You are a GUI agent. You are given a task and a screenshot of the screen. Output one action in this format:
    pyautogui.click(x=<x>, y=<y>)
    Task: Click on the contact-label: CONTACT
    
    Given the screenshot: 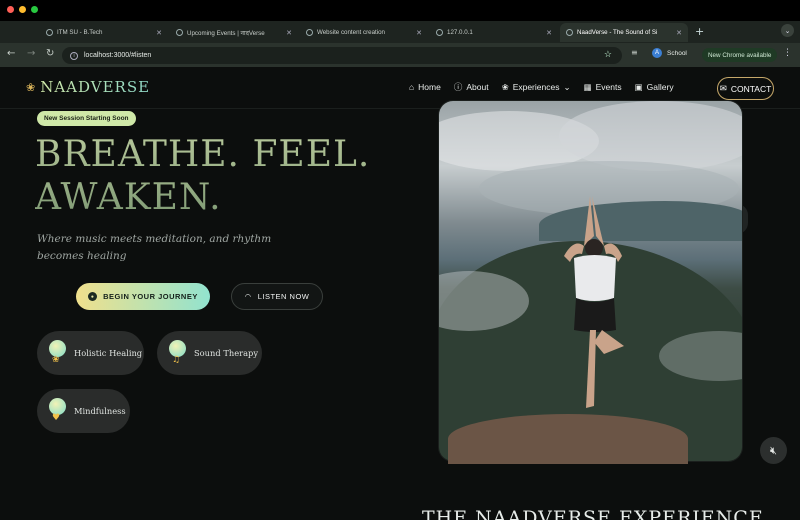 What is the action you would take?
    pyautogui.click(x=751, y=88)
    